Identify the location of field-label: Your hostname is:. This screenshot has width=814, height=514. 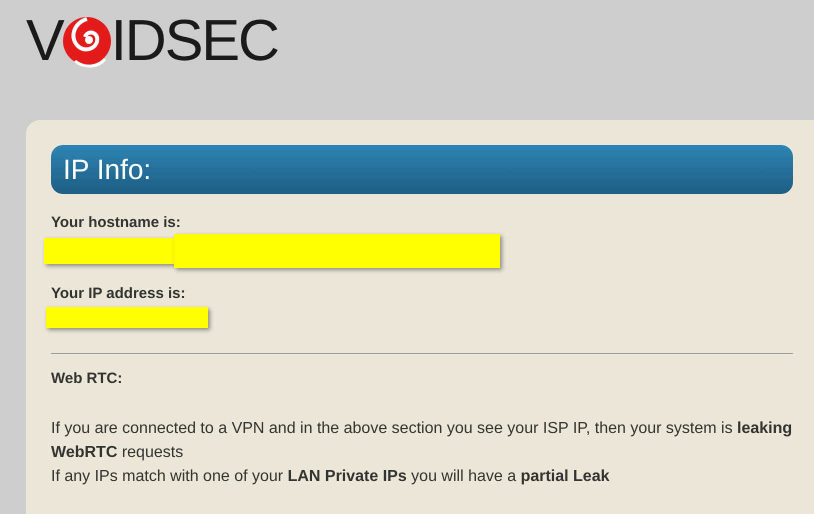
(116, 223).